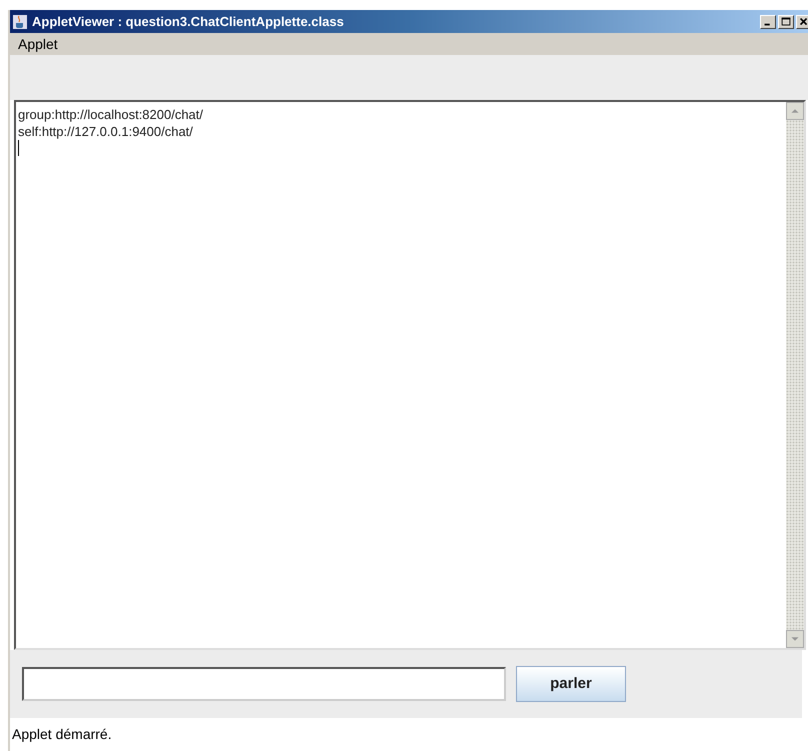 The height and width of the screenshot is (751, 808). I want to click on java-cup-icon, so click(20, 22).